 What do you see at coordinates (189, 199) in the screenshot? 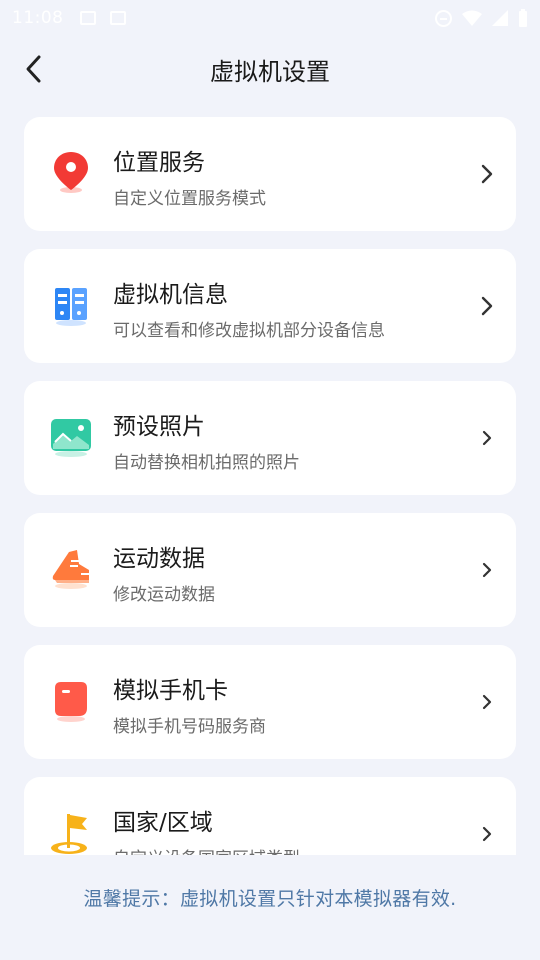
I see `setting-desc: 自定义位置服务模式` at bounding box center [189, 199].